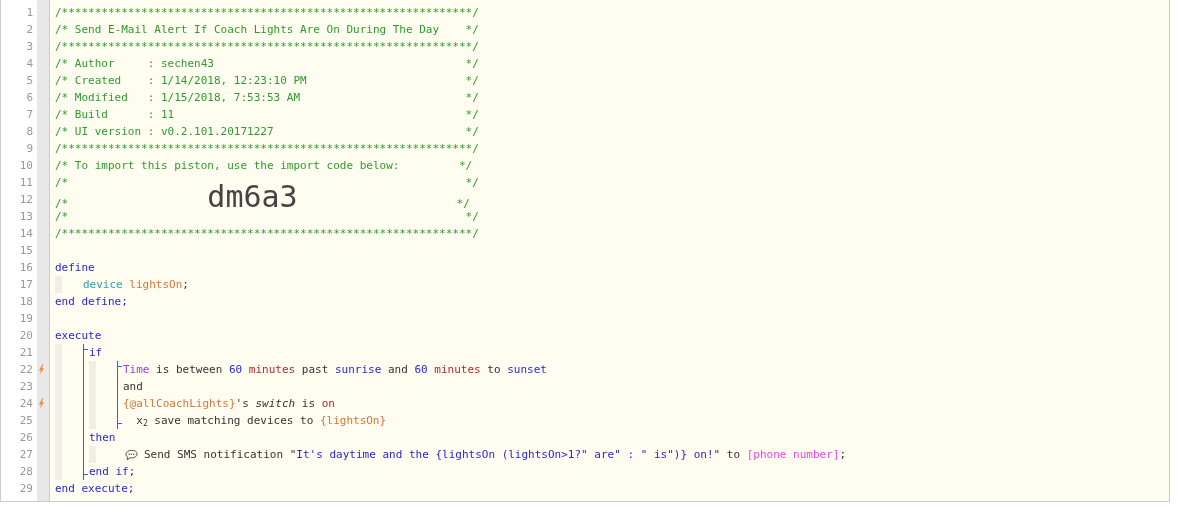 The height and width of the screenshot is (512, 1178). What do you see at coordinates (495, 455) in the screenshot?
I see `code-line: Send SMS notification "It's daytime and the {lightsOn (lightsOn>1?" are" : " is")} on!" to [phone number];` at bounding box center [495, 455].